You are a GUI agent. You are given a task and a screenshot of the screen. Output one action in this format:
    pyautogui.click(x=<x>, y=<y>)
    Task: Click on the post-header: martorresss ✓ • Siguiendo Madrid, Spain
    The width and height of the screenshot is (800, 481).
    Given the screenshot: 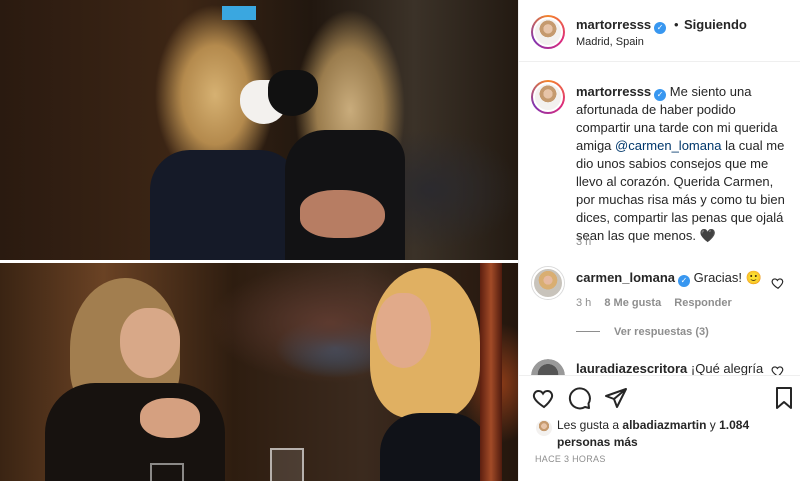 What is the action you would take?
    pyautogui.click(x=659, y=31)
    